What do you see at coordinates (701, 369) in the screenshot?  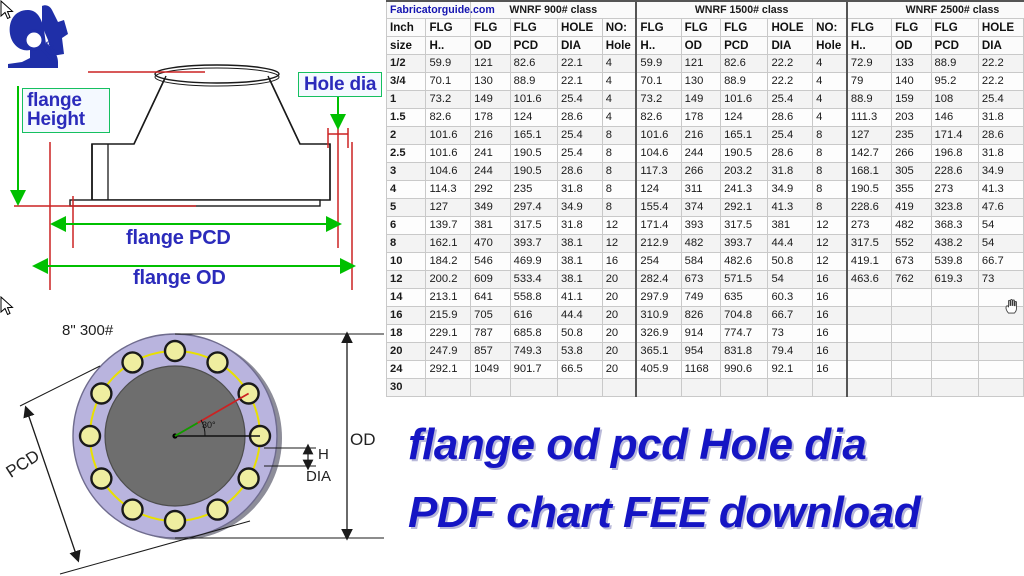 I see `cell-c1500: 1168` at bounding box center [701, 369].